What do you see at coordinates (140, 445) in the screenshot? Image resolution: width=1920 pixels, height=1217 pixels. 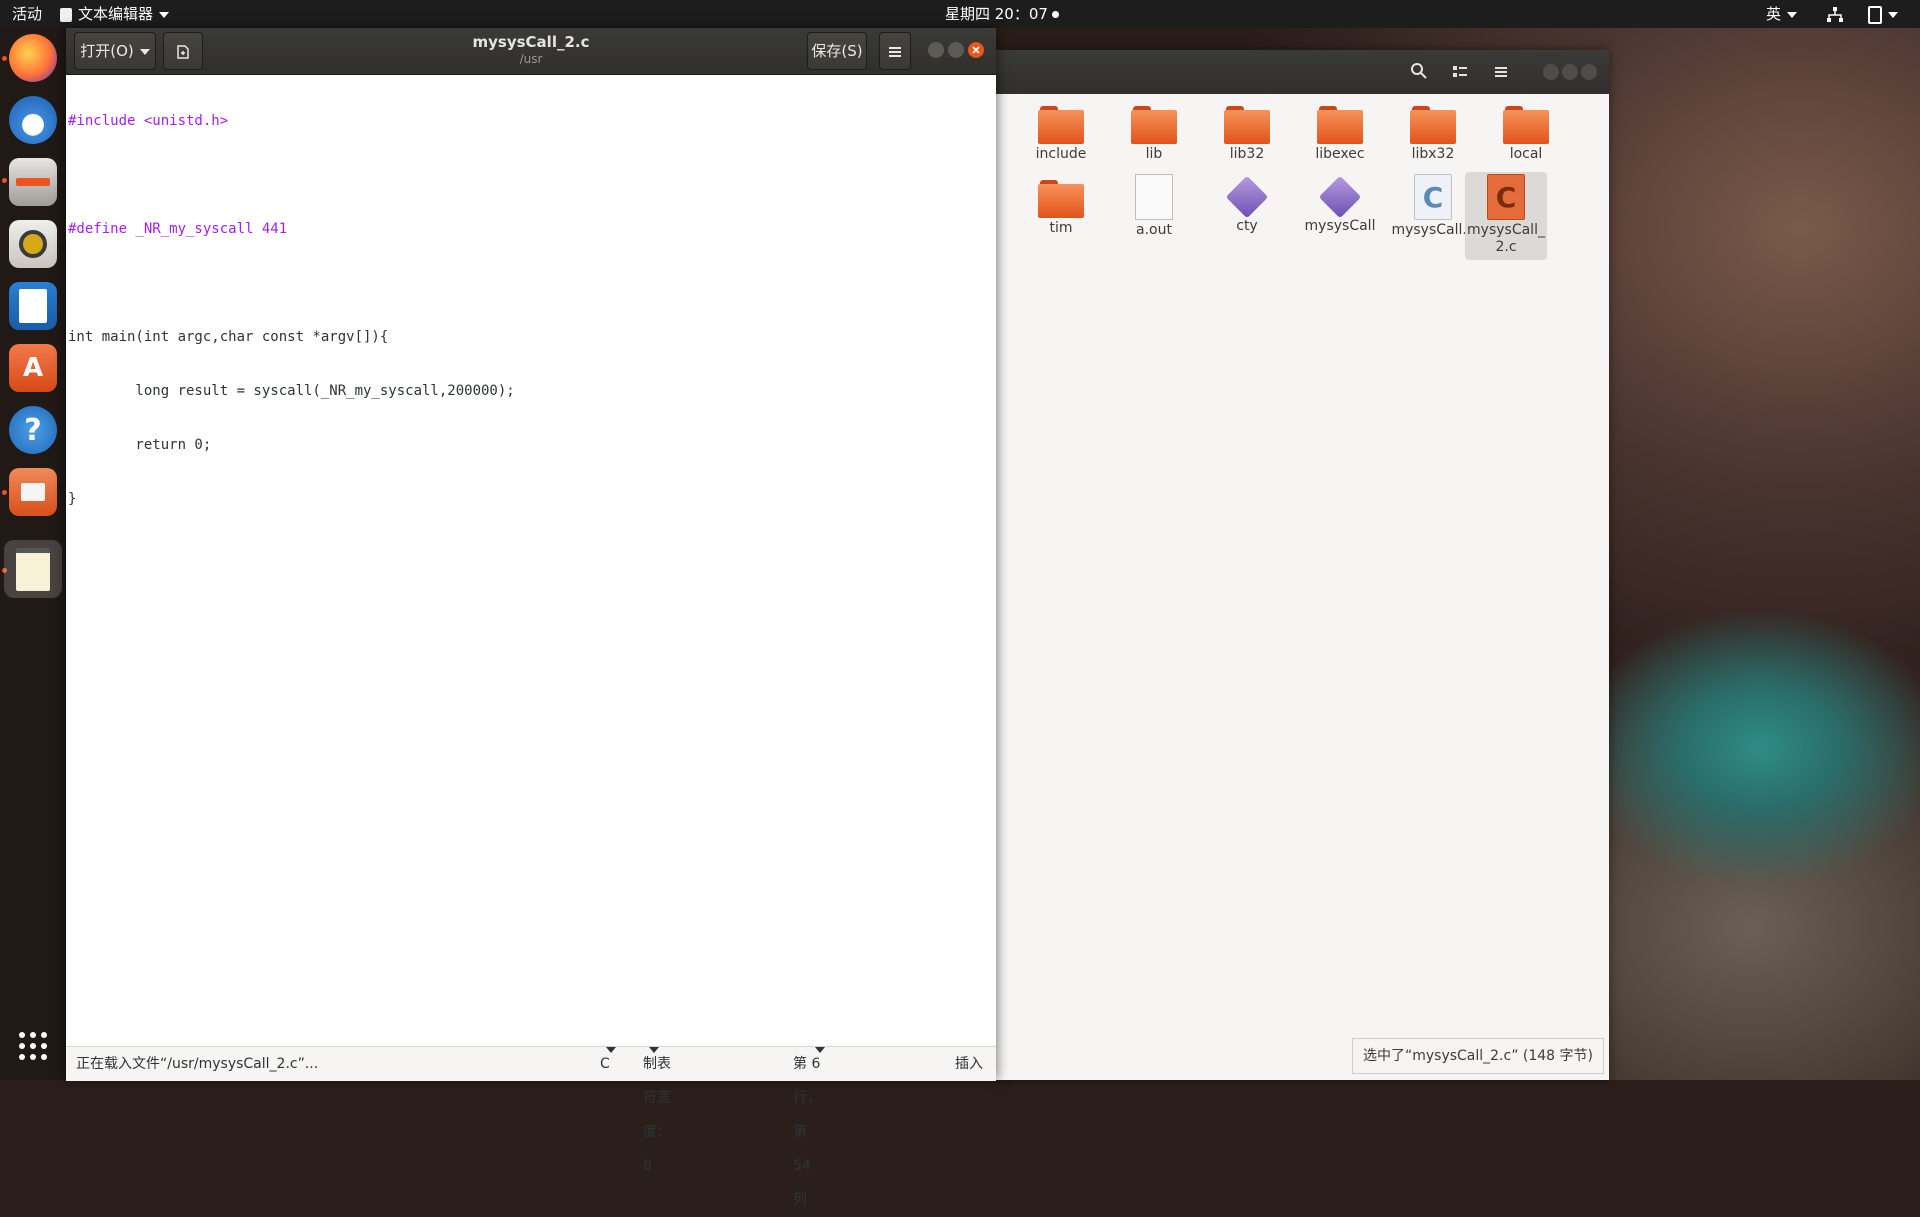 I see `code-text: return 0;` at bounding box center [140, 445].